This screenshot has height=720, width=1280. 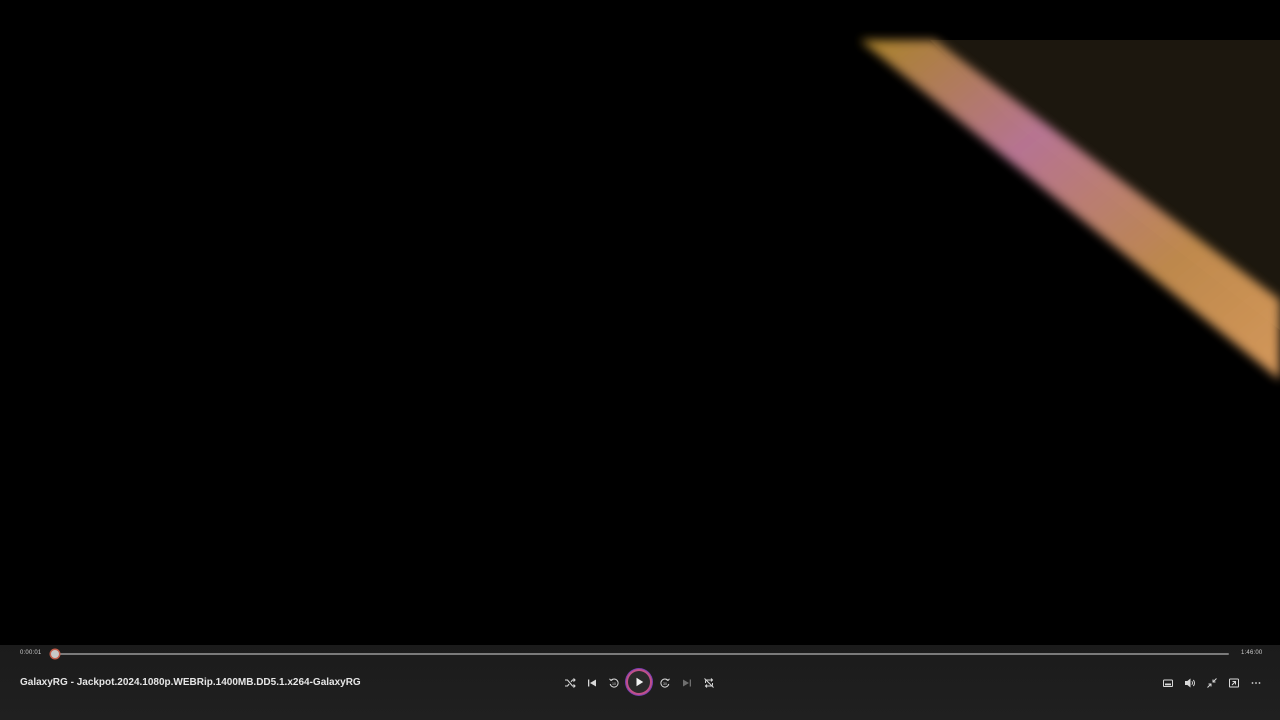 I want to click on volume-button, so click(x=1190, y=683).